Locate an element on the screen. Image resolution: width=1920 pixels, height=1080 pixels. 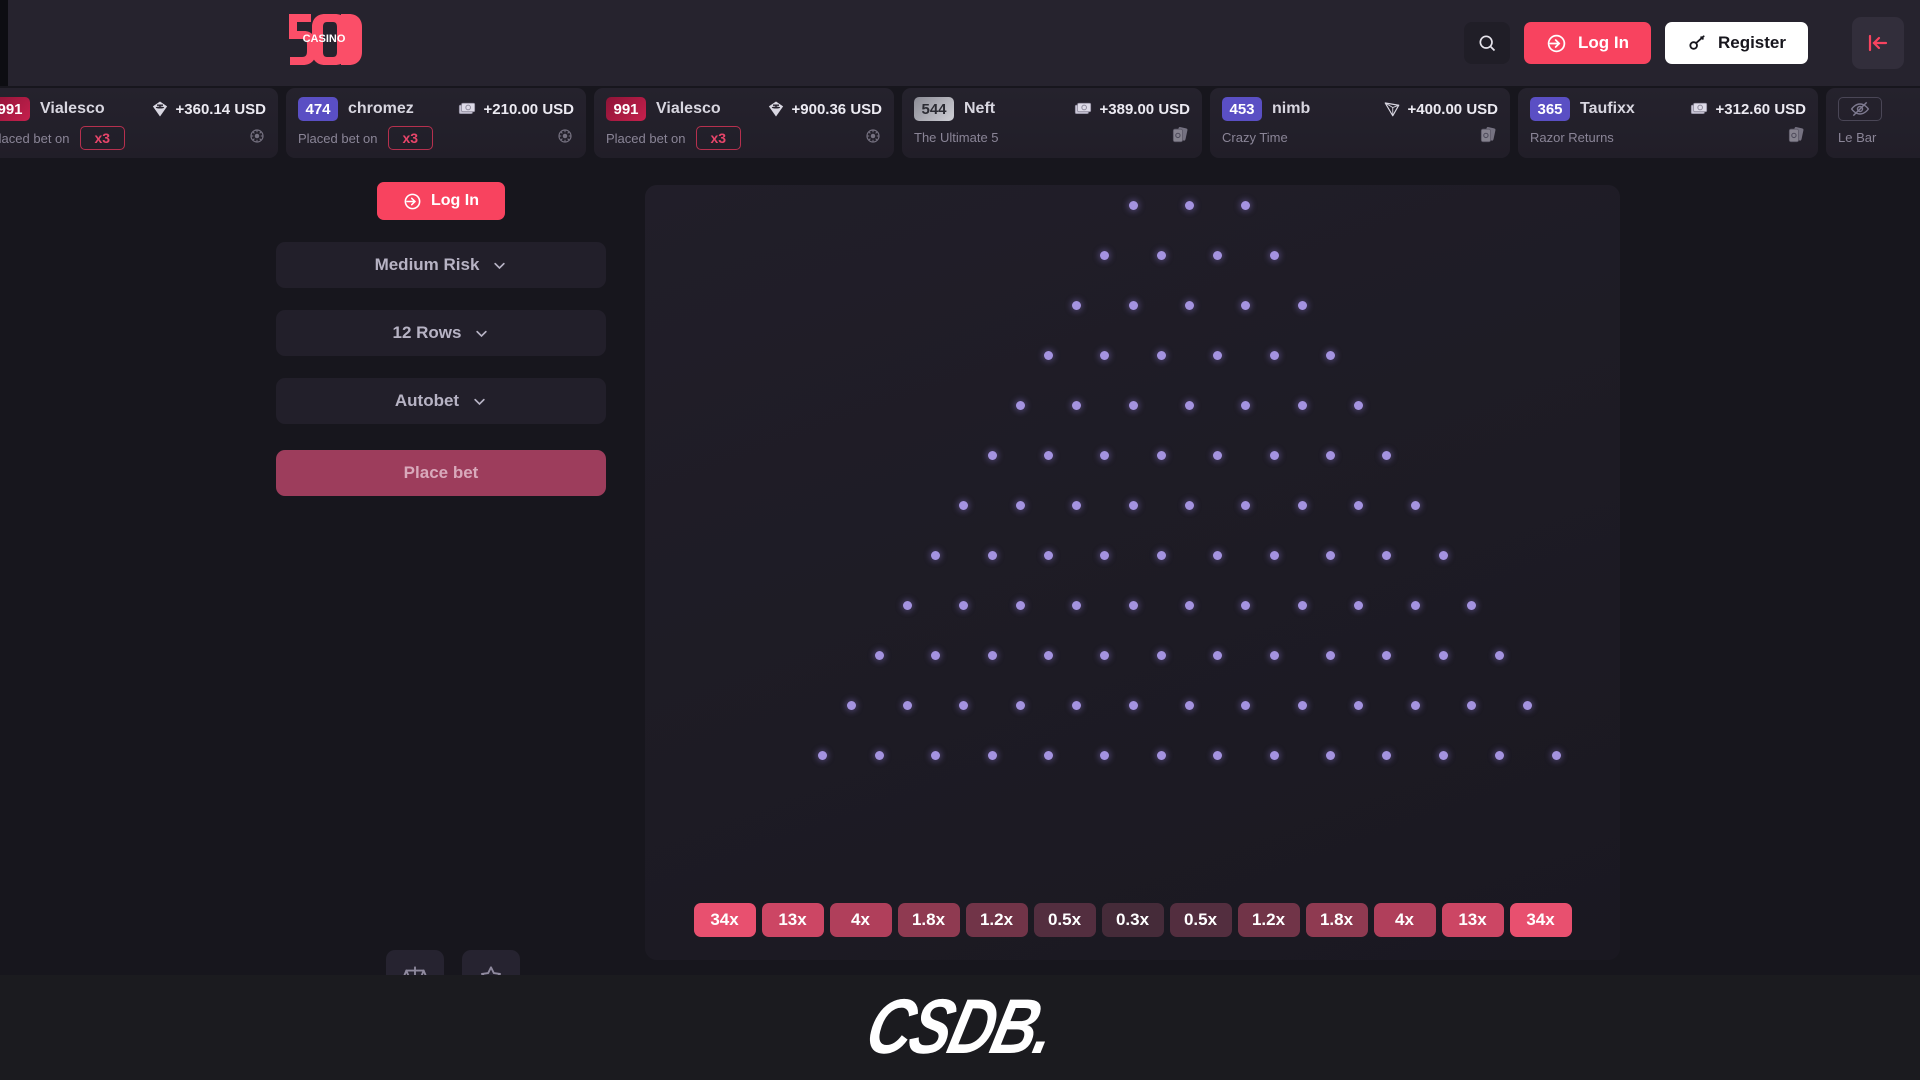
tether-icon is located at coordinates (159, 109).